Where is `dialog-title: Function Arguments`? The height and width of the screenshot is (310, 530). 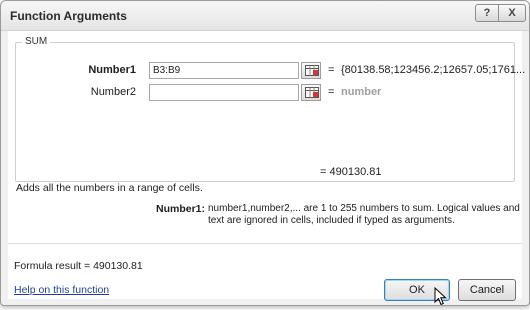
dialog-title: Function Arguments is located at coordinates (68, 16).